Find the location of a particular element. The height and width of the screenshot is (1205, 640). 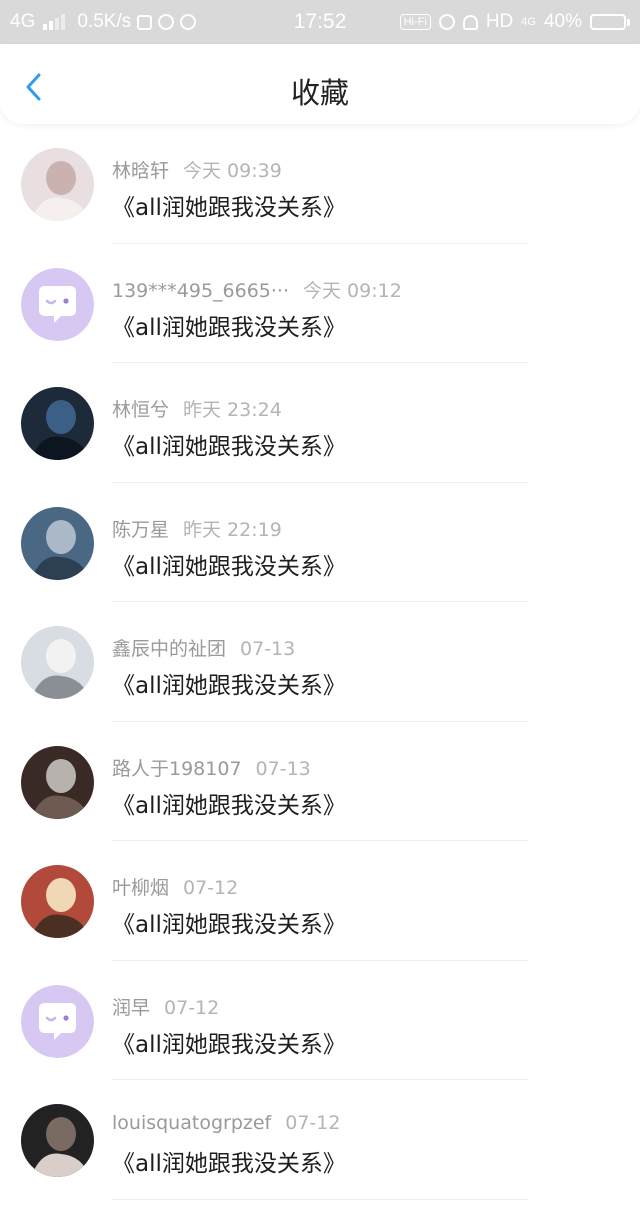

favorite-meta: 路人于198107 07-13 is located at coordinates (211, 767).